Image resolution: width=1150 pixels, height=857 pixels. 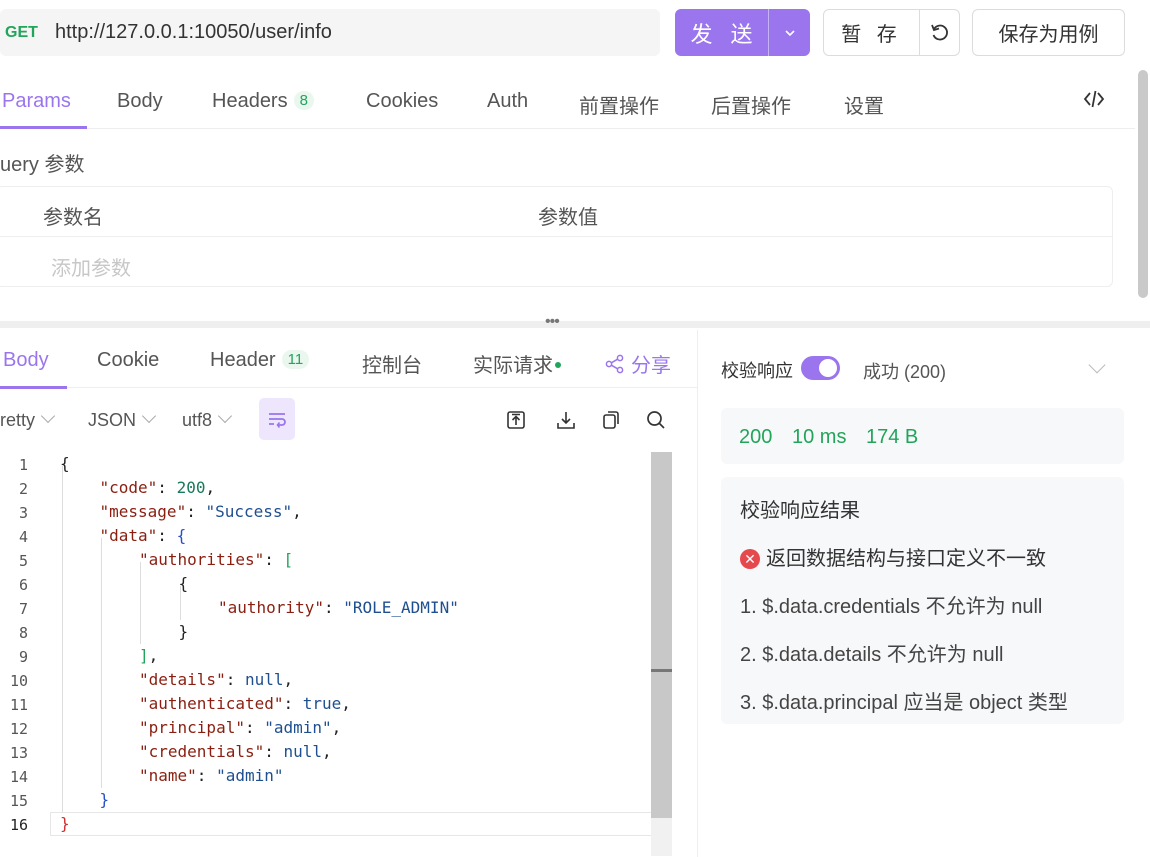 I want to click on line-number: 7, so click(x=23, y=609).